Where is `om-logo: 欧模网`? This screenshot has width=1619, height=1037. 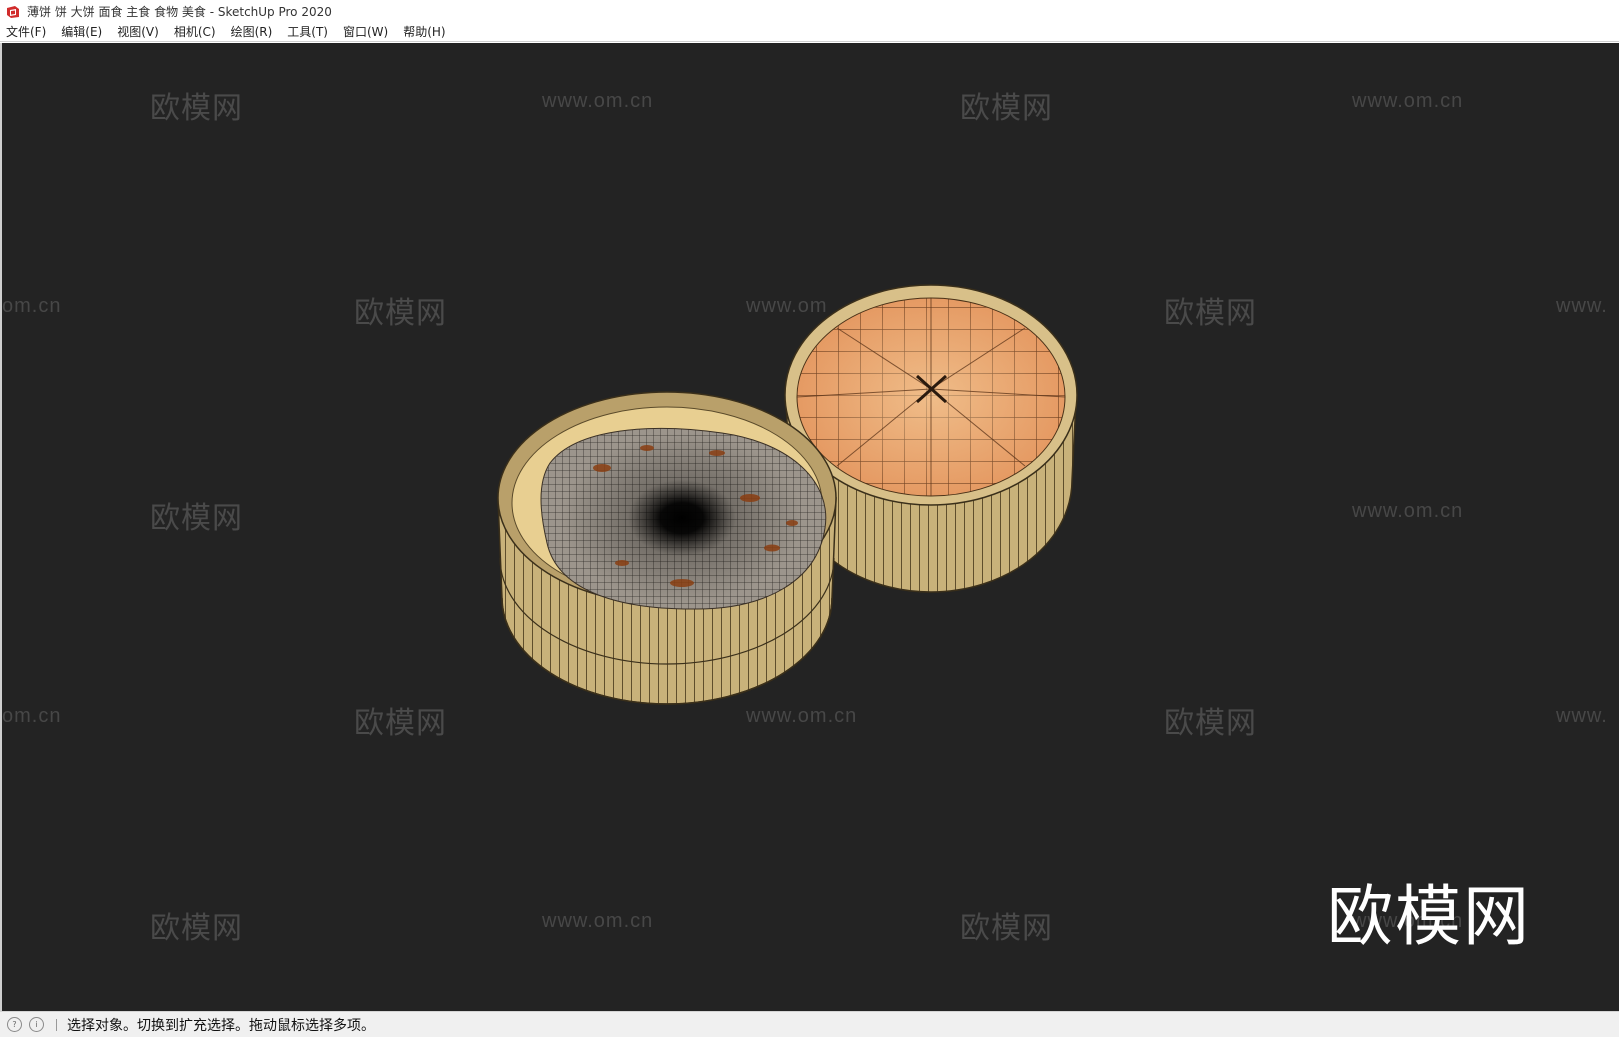
om-logo: 欧模网 is located at coordinates (1429, 916).